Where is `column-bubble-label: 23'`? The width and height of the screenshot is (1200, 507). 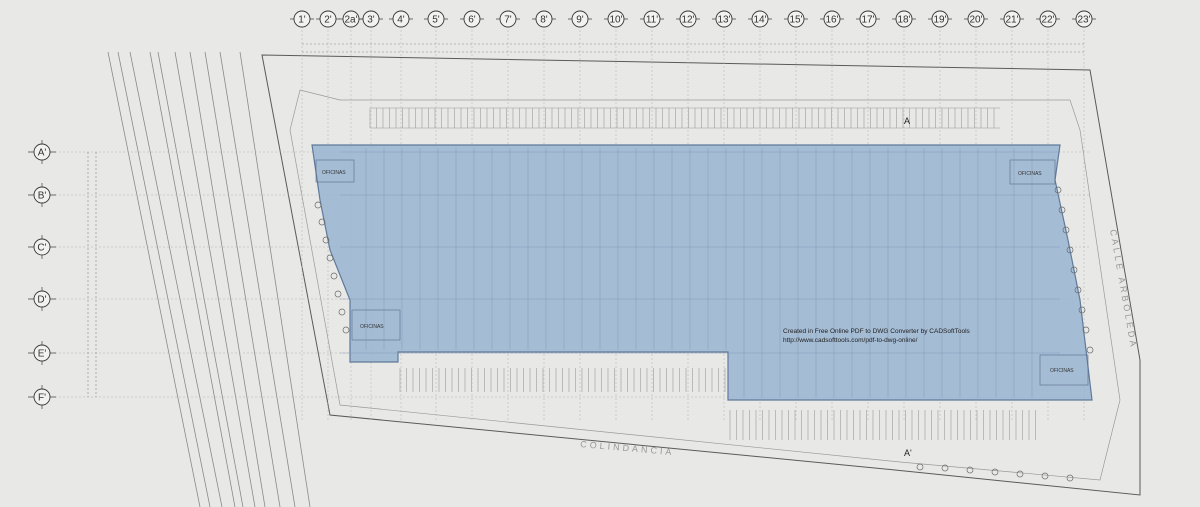 column-bubble-label: 23' is located at coordinates (1083, 20).